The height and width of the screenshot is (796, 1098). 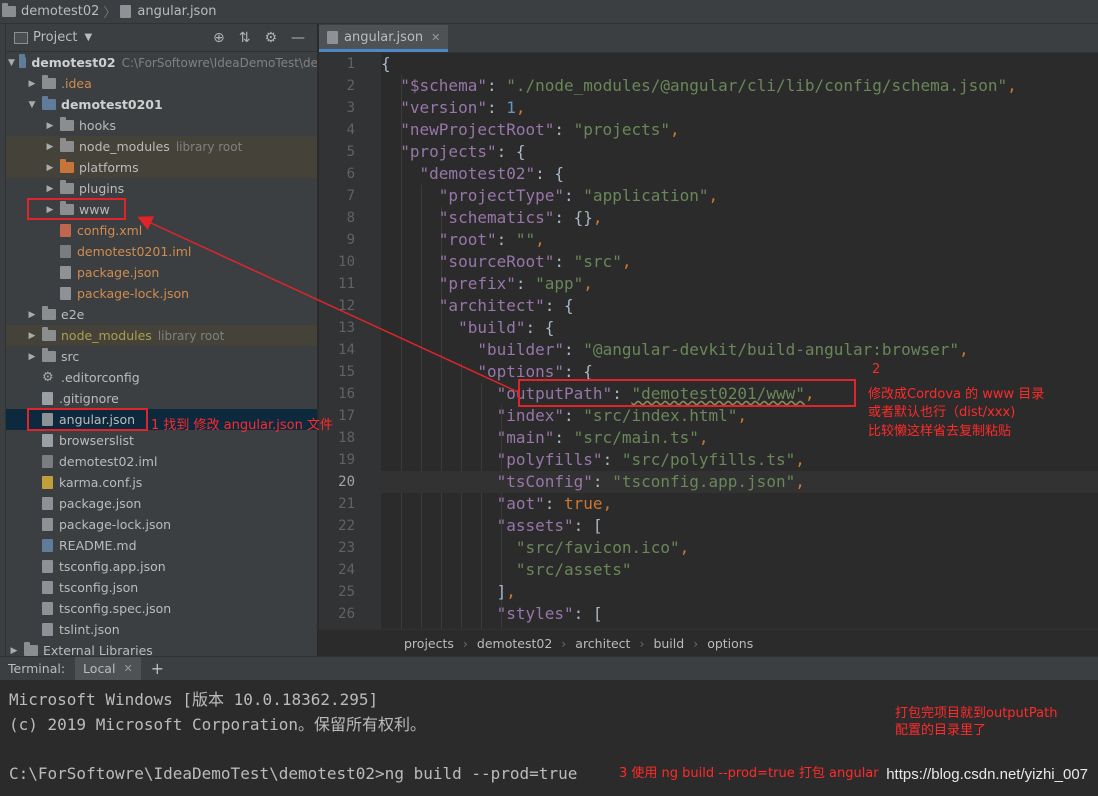 I want to click on project-view-selector: Project, so click(x=55, y=37).